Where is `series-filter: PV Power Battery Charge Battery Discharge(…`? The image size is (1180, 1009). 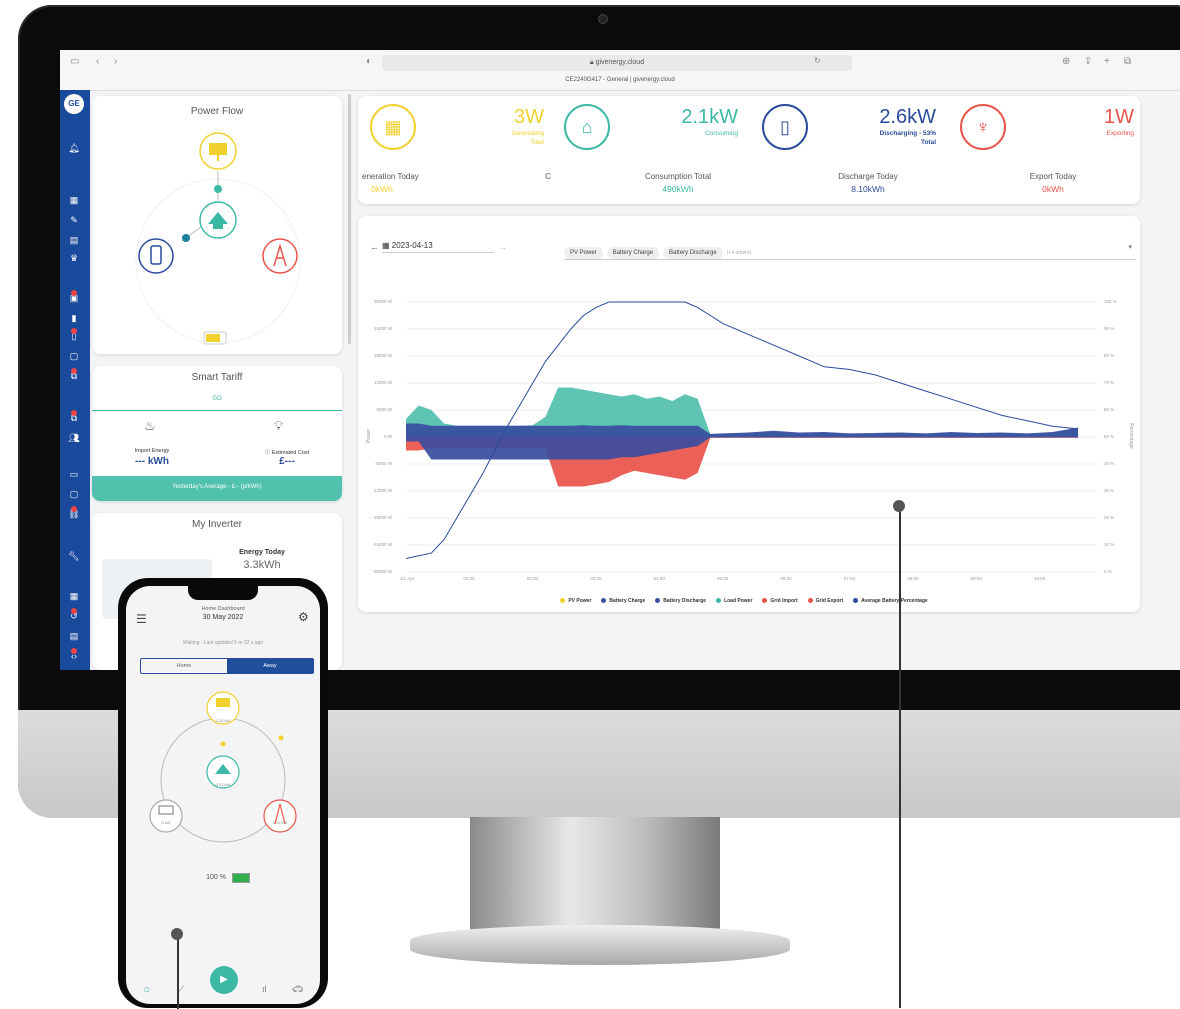
series-filter: PV Power Battery Charge Battery Discharge(… is located at coordinates (850, 250).